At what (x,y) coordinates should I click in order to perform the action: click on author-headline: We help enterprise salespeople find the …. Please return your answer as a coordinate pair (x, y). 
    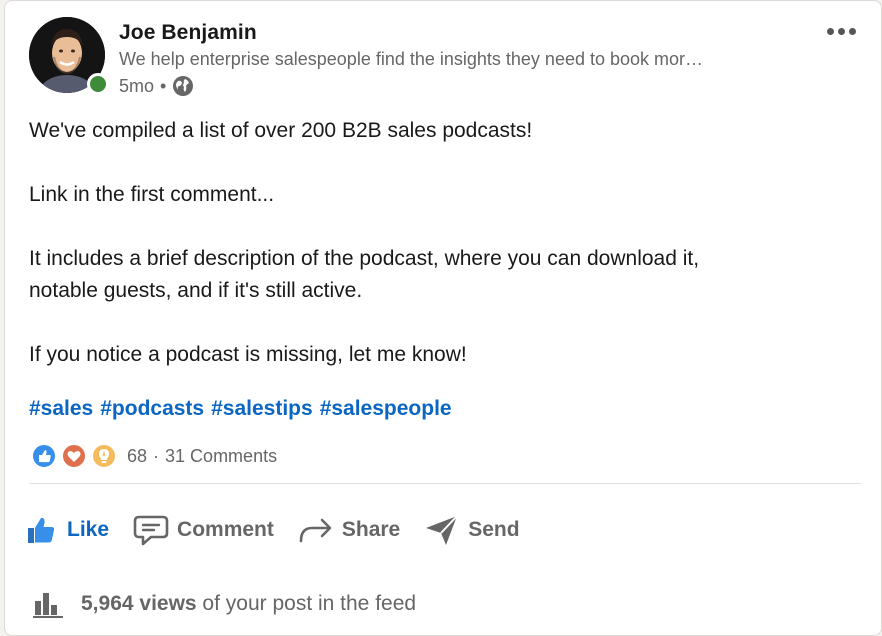
    Looking at the image, I should click on (411, 59).